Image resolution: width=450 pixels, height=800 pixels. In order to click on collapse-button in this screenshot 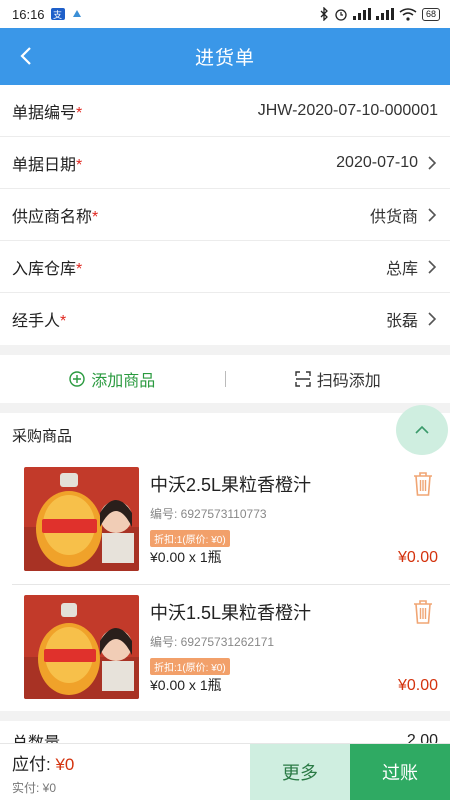, I will do `click(422, 430)`.